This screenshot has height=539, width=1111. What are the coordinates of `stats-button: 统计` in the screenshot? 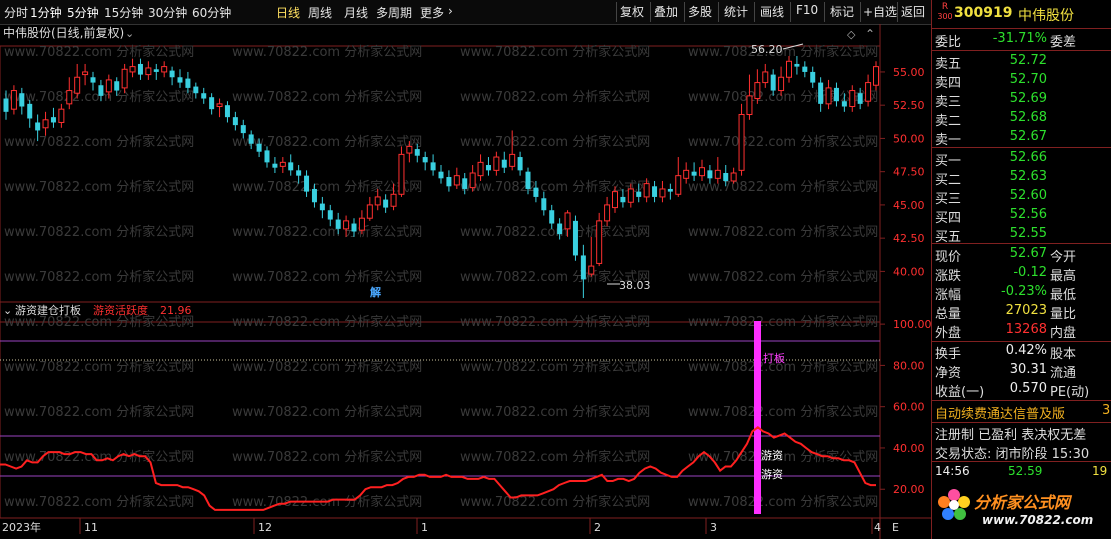 It's located at (736, 11).